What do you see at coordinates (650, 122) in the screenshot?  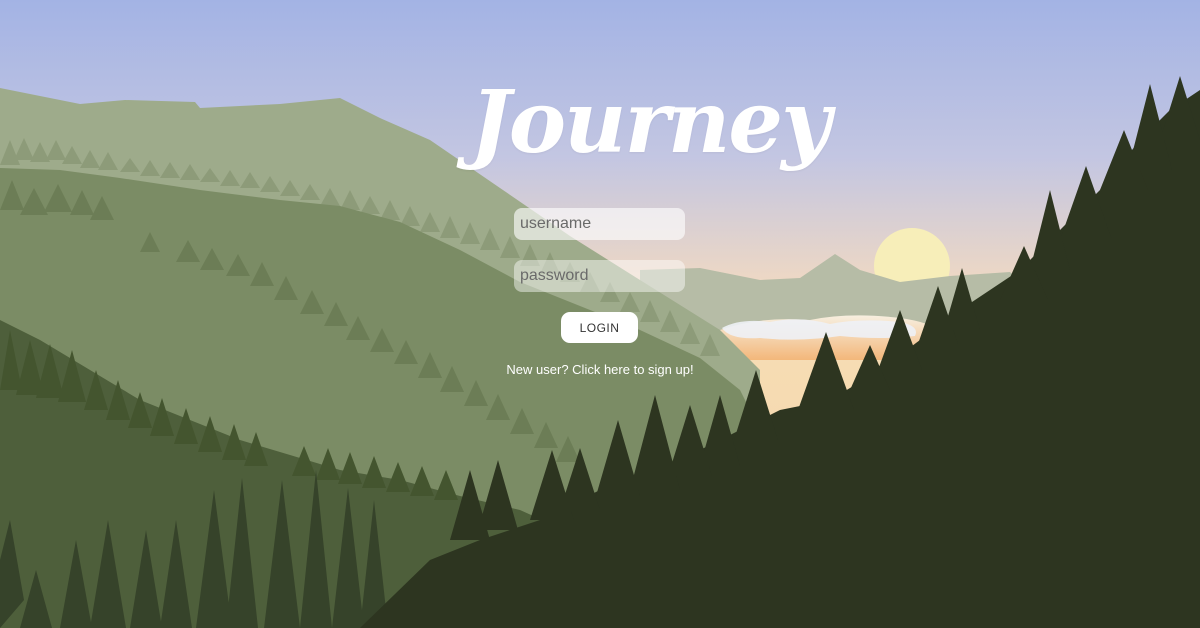 I see `app-logo: Journey` at bounding box center [650, 122].